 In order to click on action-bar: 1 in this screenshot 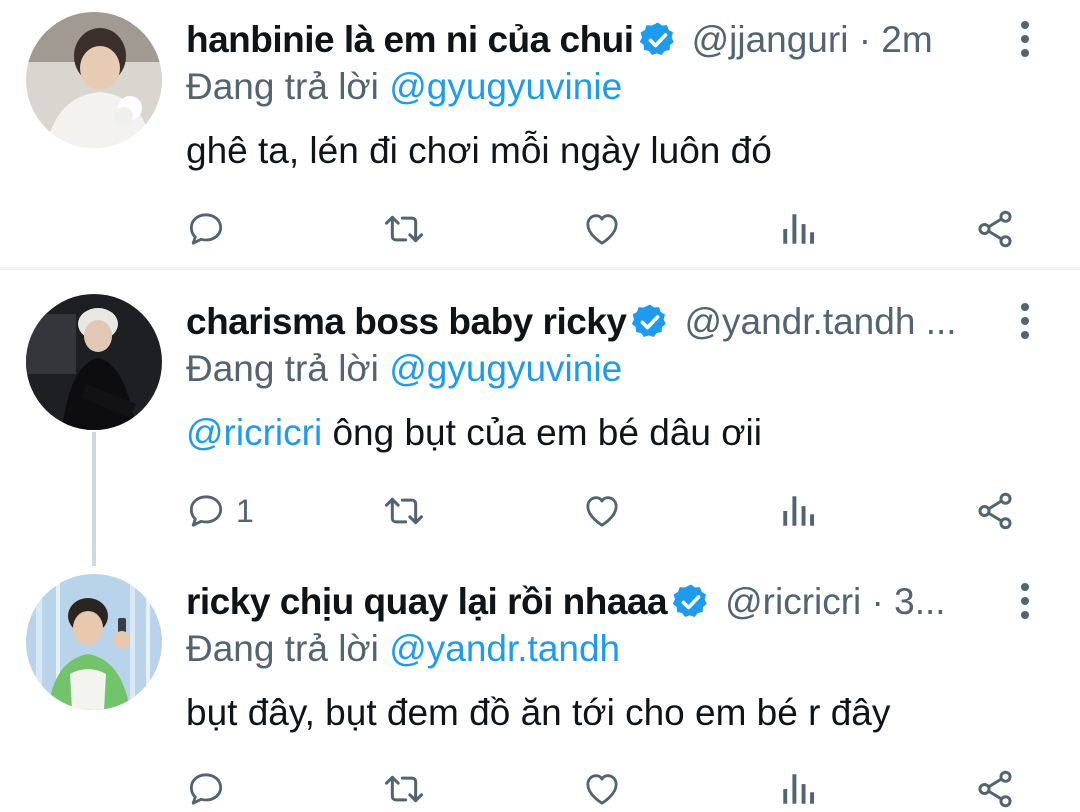, I will do `click(606, 511)`.